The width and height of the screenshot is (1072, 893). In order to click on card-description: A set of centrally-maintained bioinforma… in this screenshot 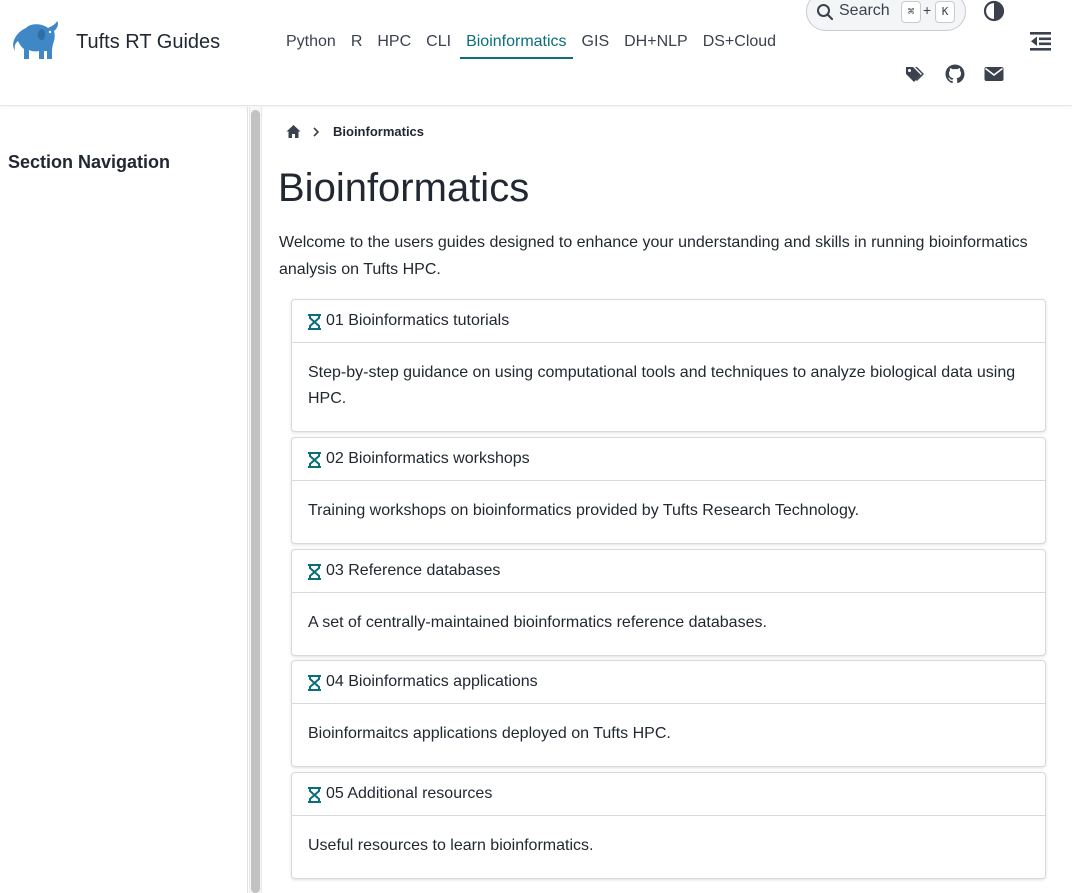, I will do `click(537, 622)`.